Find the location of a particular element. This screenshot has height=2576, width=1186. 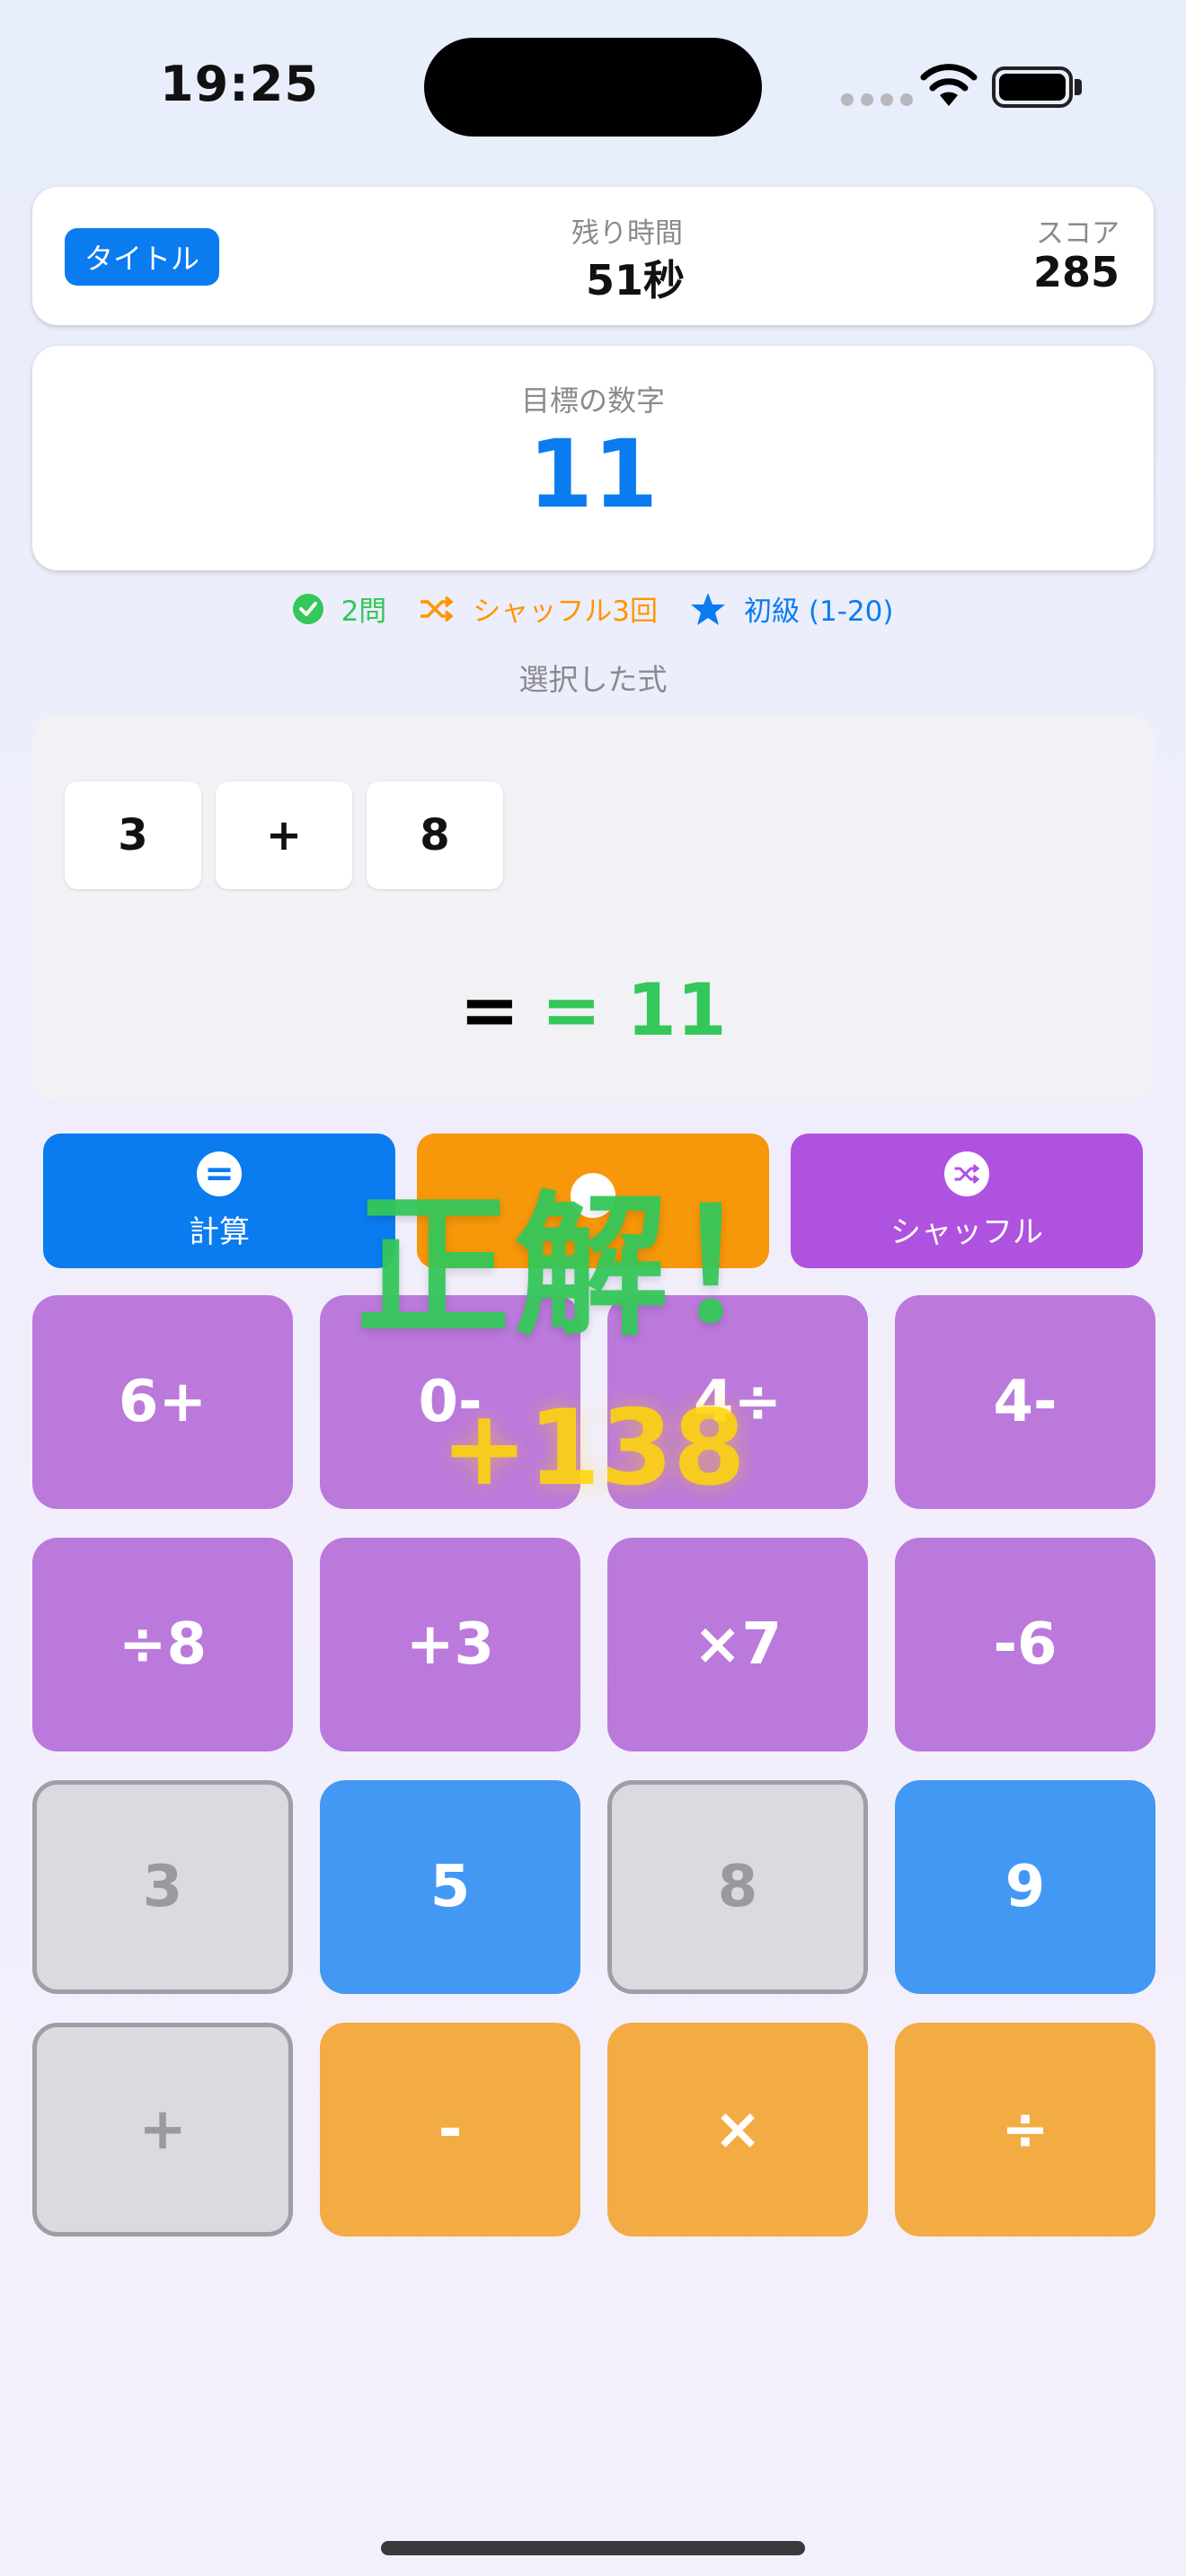

stats-row: 2問 シャッフル3回 初級 (1-20) is located at coordinates (593, 608).